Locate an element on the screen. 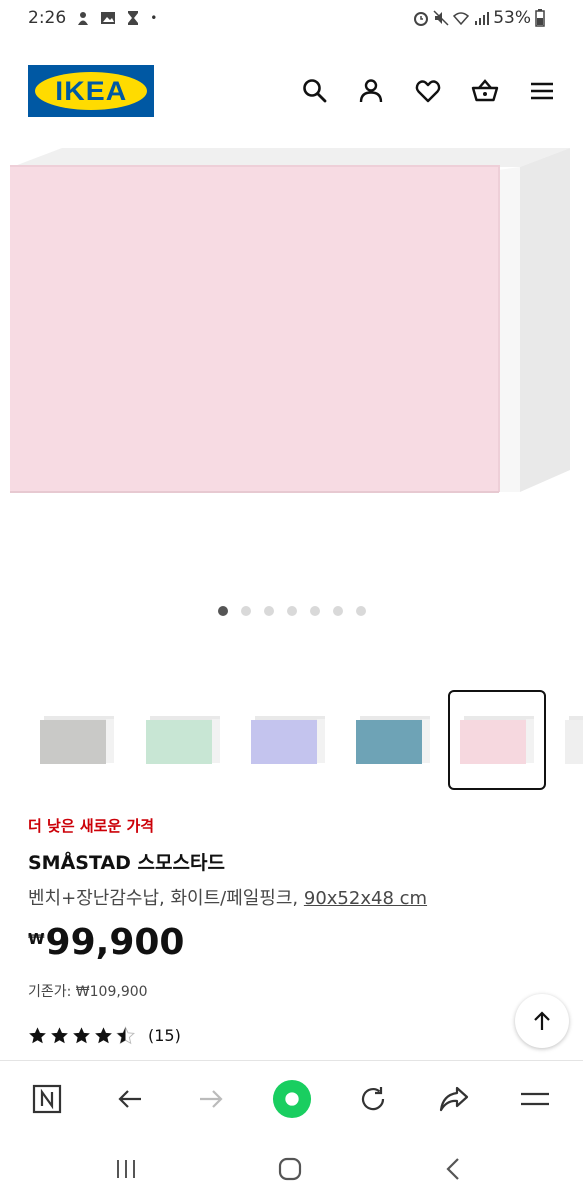 This screenshot has height=1200, width=583. clock: 2:26 is located at coordinates (47, 18).